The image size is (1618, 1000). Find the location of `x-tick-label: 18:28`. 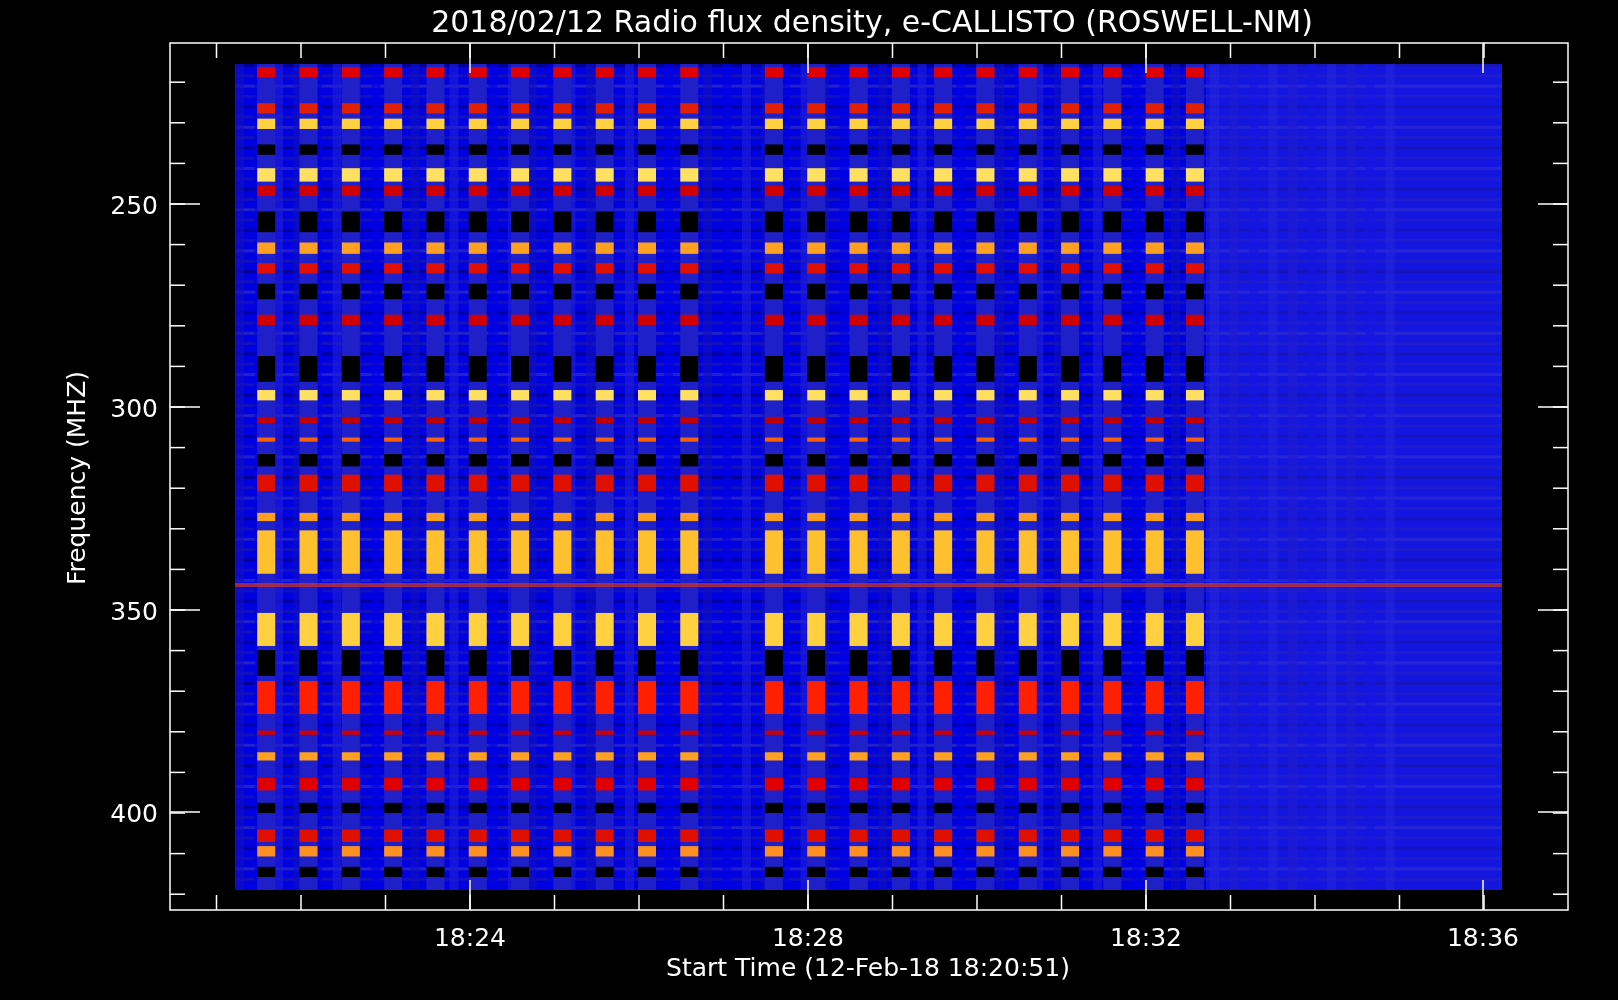

x-tick-label: 18:28 is located at coordinates (808, 937).